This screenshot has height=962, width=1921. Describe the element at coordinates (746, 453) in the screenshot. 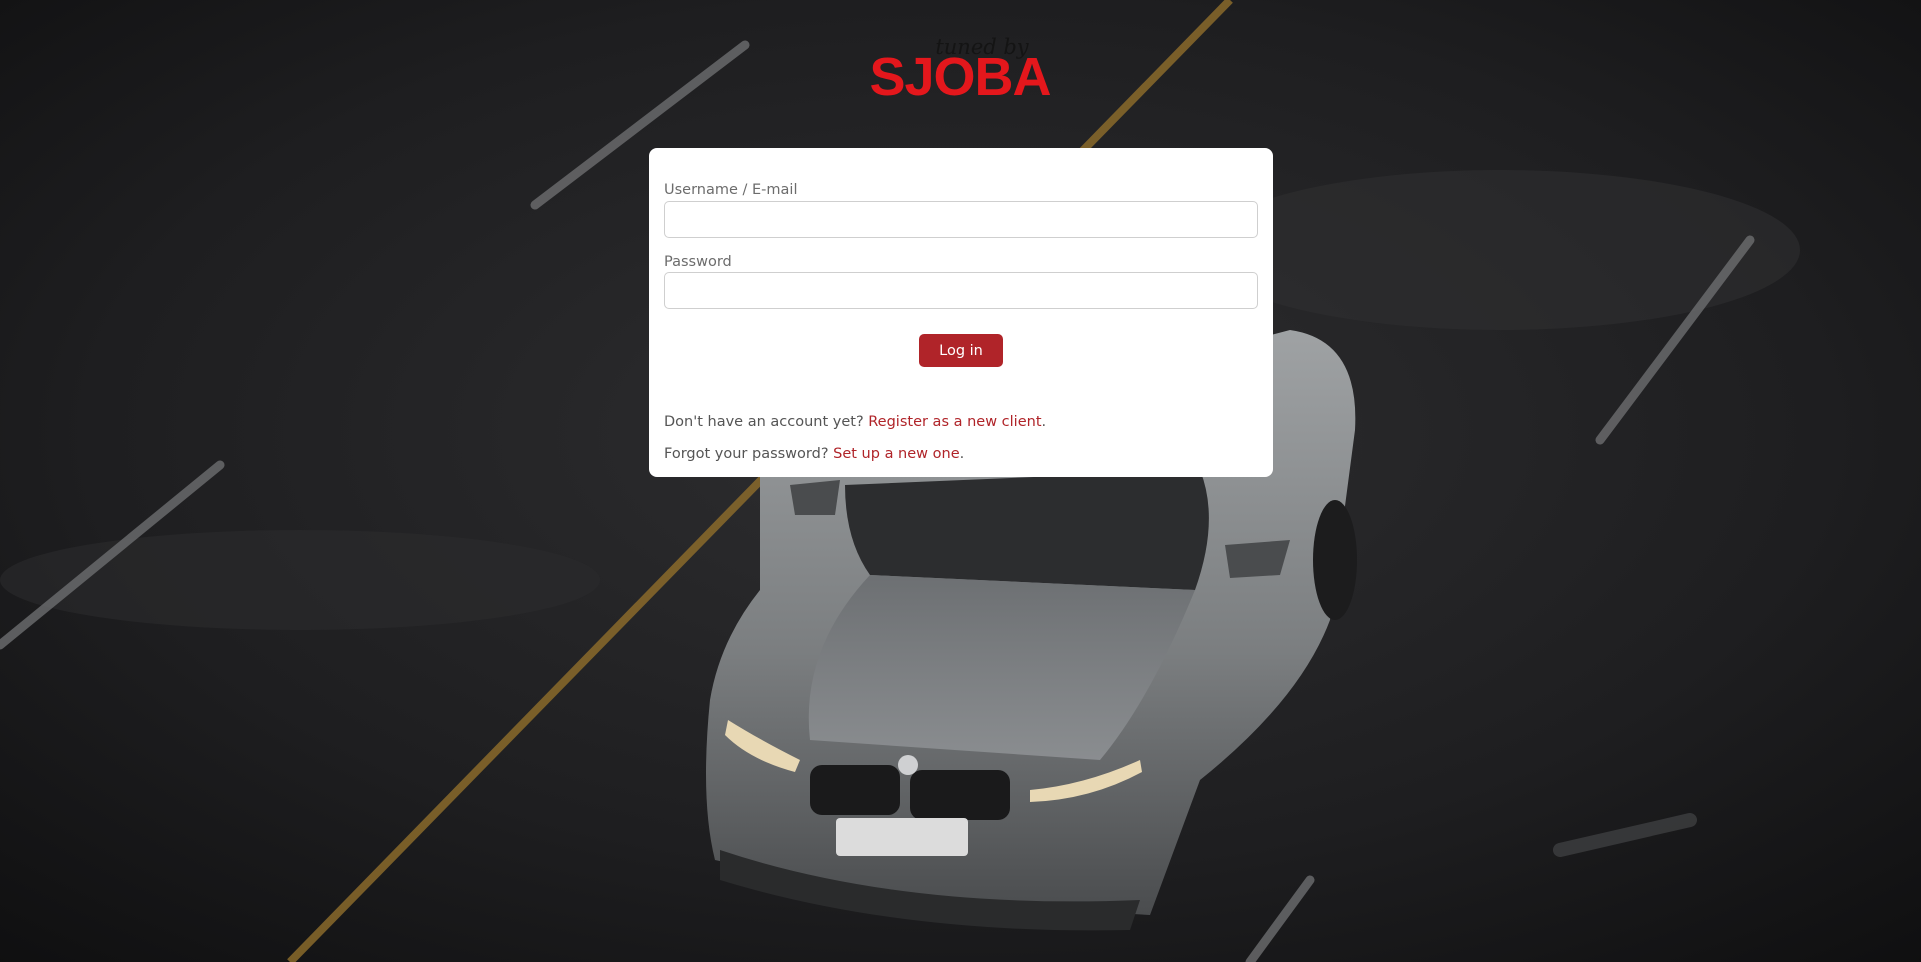

I see `forgot-prompt-text: Forgot your password?` at that location.